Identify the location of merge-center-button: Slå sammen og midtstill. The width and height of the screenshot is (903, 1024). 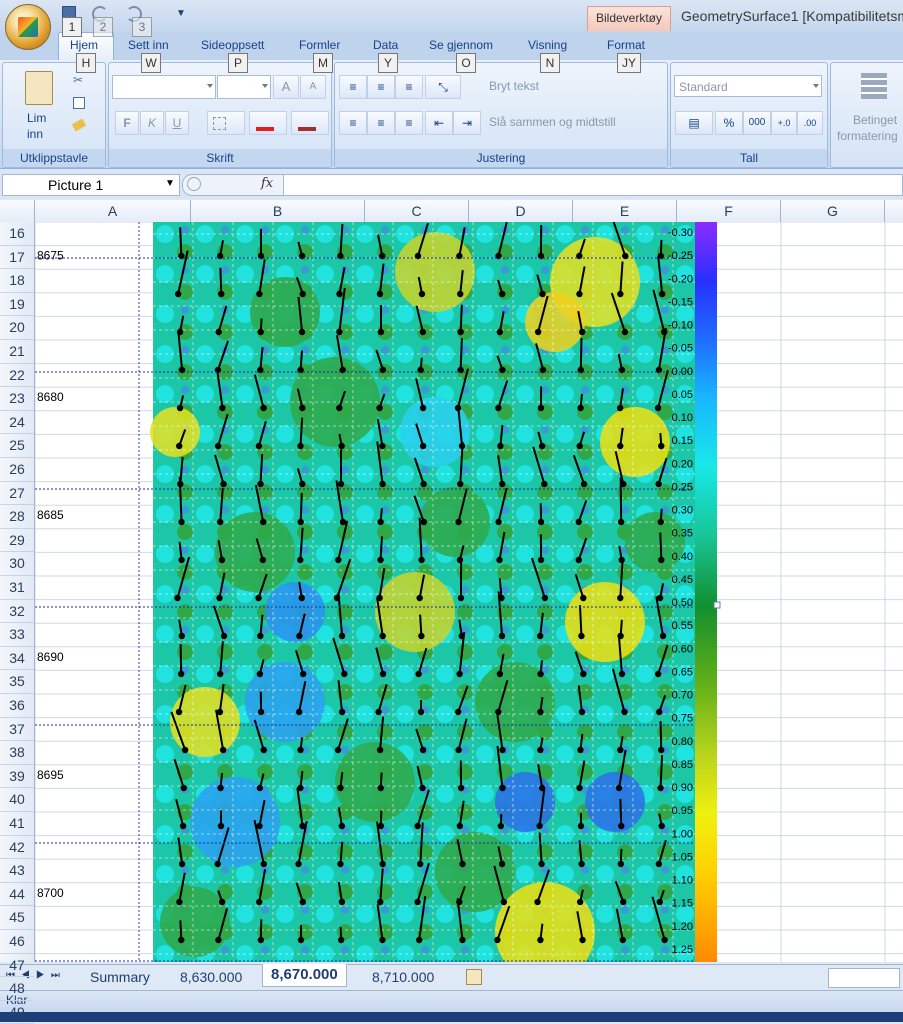
(552, 122).